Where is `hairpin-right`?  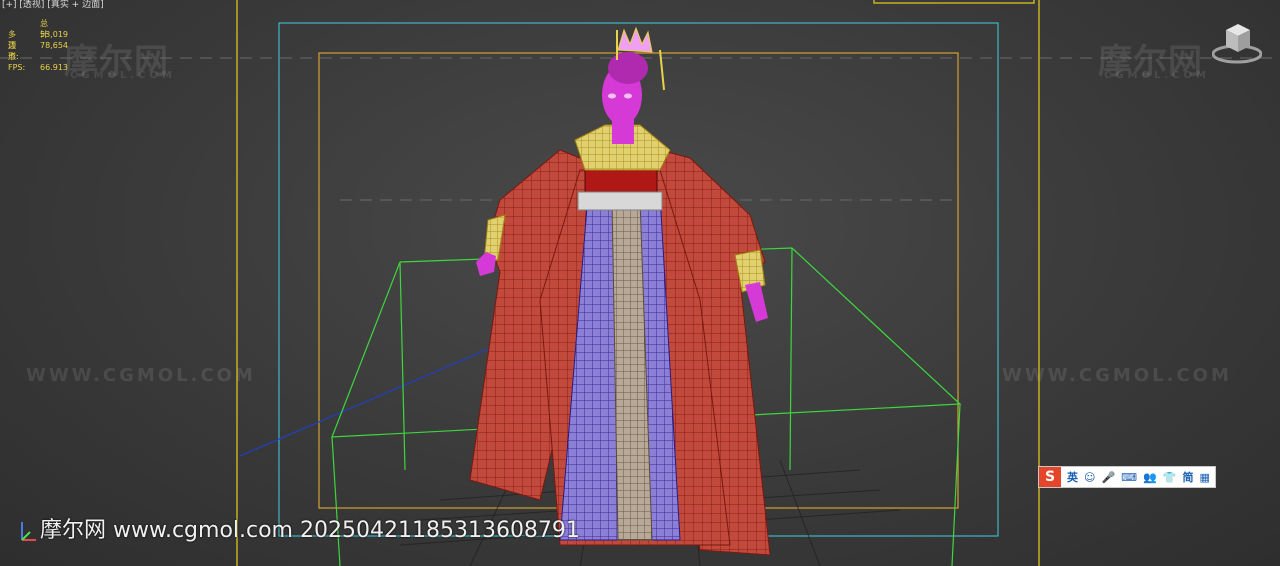 hairpin-right is located at coordinates (662, 70).